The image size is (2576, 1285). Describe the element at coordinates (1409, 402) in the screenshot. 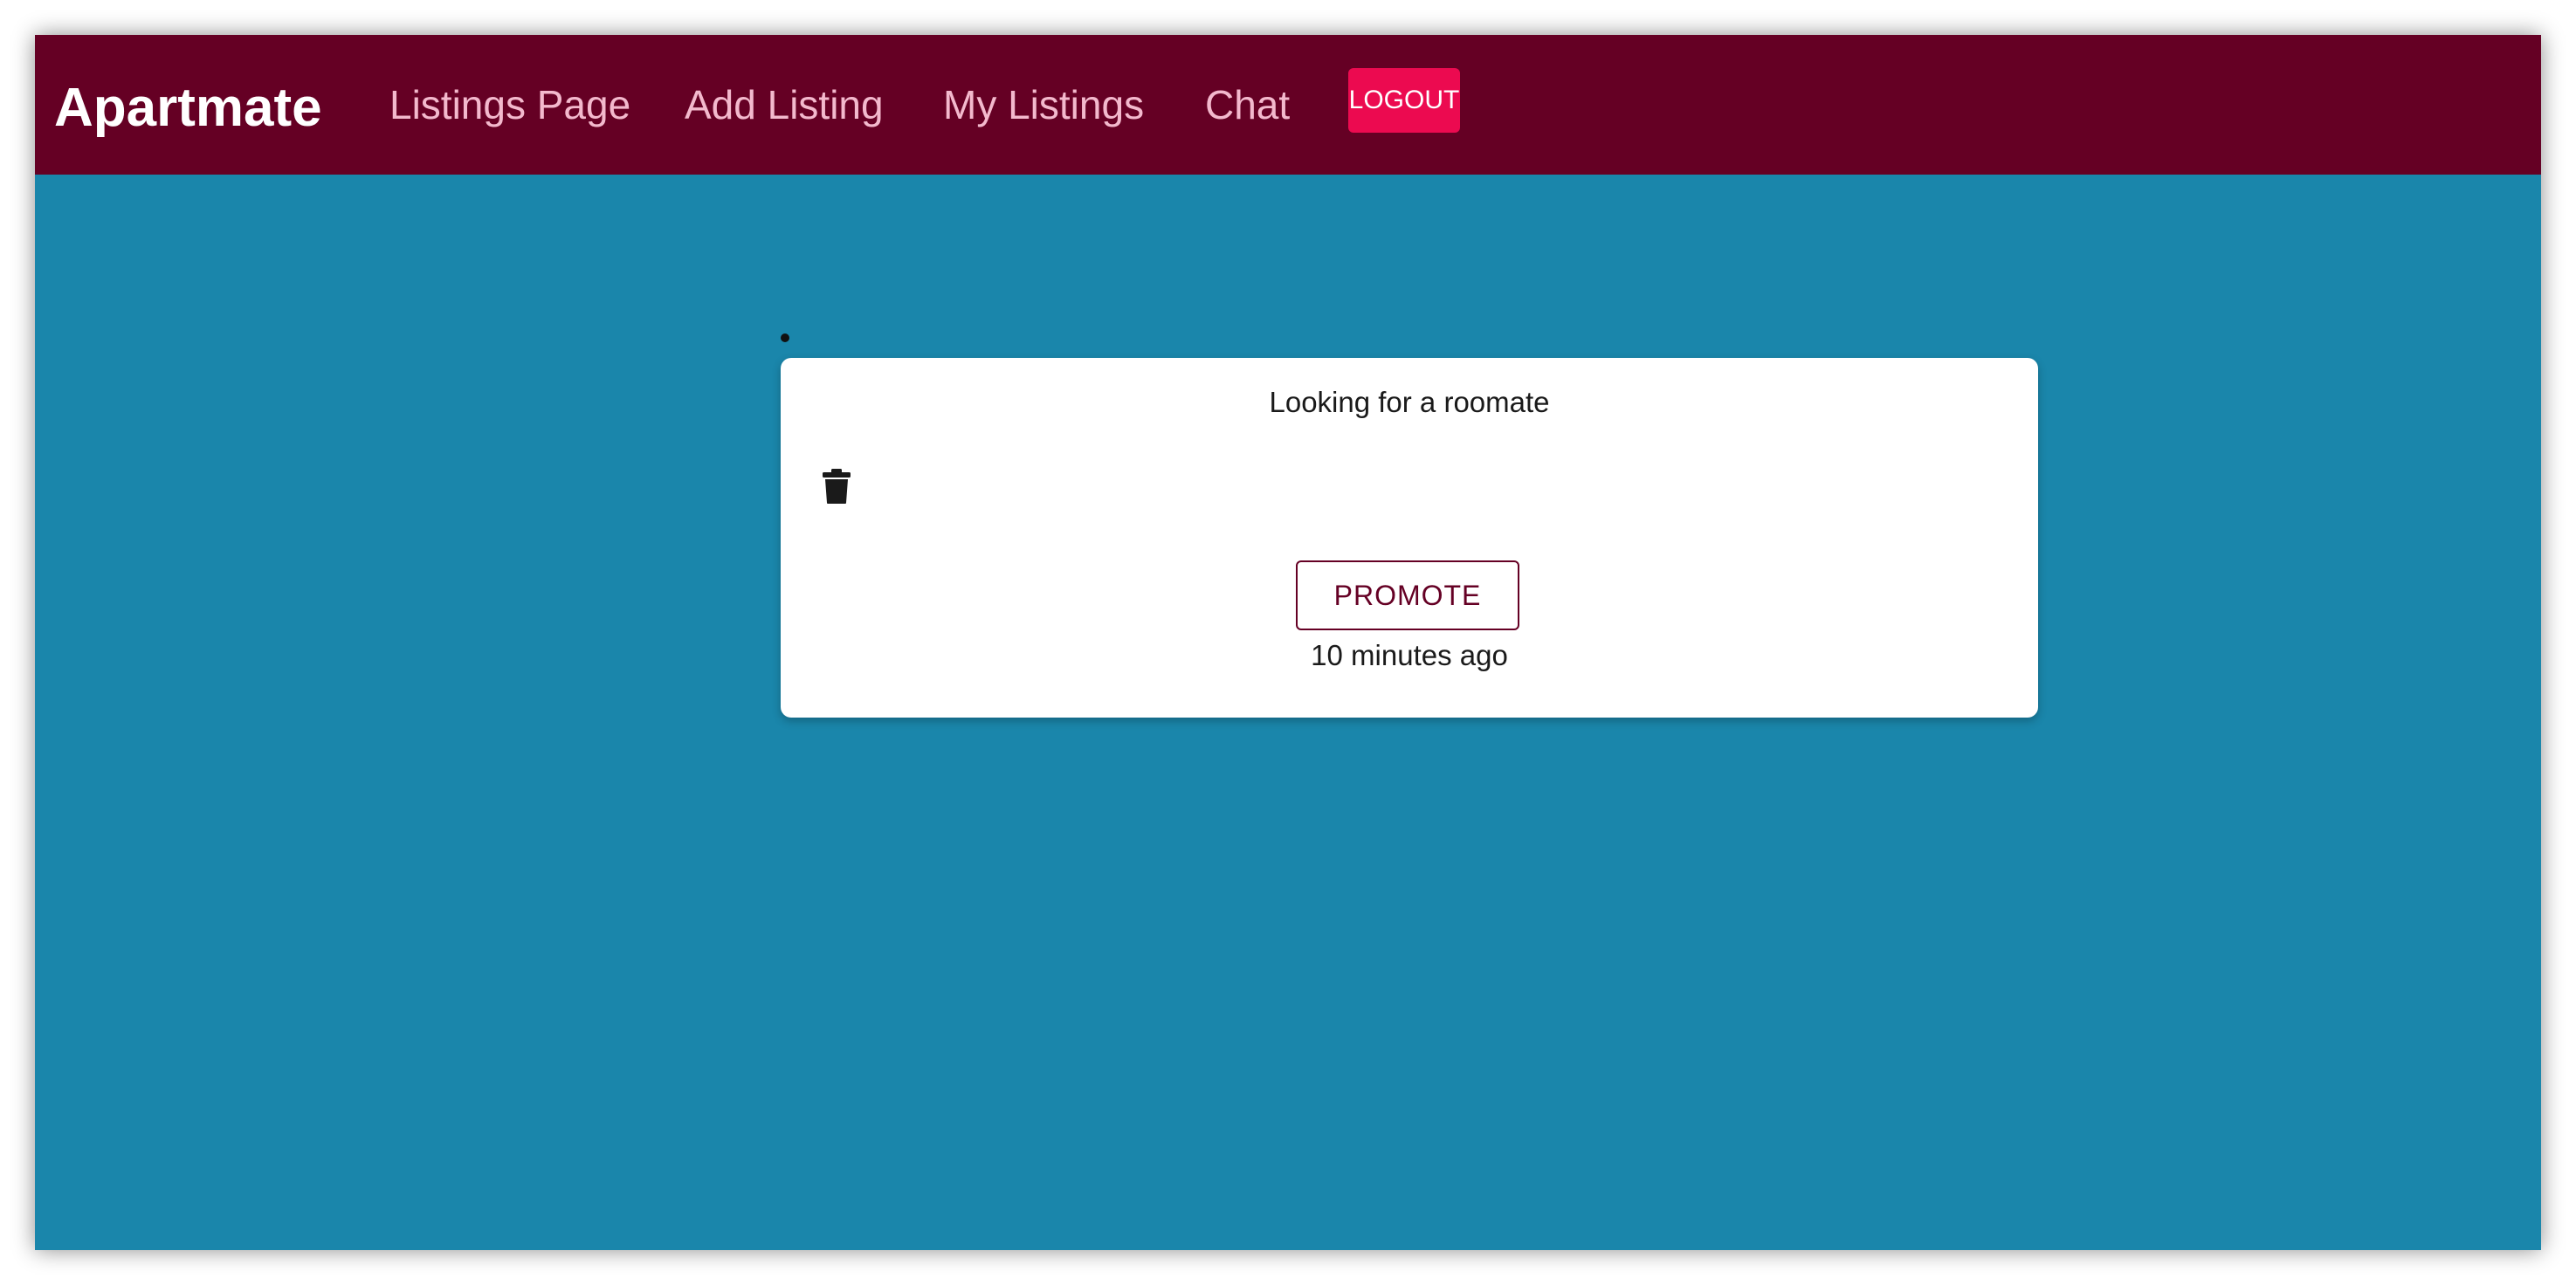

I see `listing-title: Looking for a roomate` at that location.